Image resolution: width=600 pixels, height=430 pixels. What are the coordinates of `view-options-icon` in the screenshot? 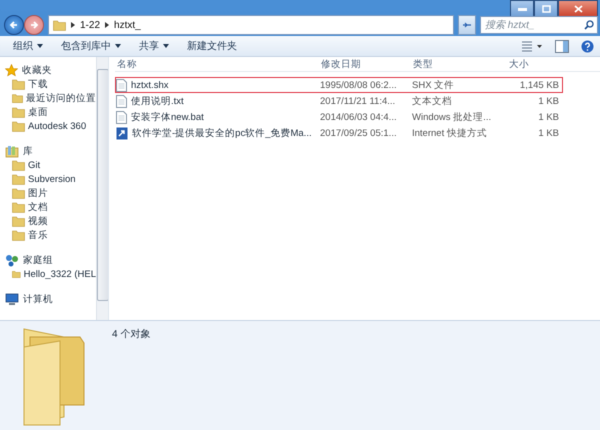 It's located at (532, 46).